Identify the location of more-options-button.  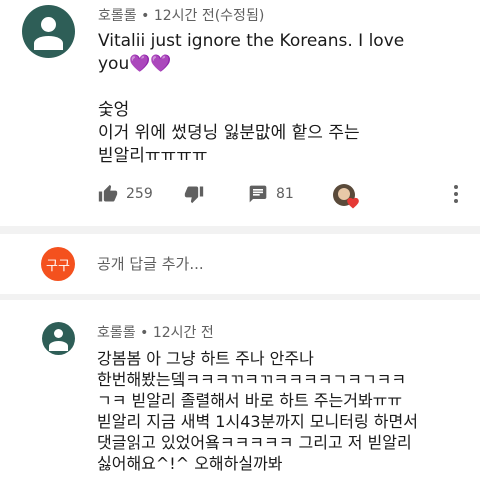
(456, 194).